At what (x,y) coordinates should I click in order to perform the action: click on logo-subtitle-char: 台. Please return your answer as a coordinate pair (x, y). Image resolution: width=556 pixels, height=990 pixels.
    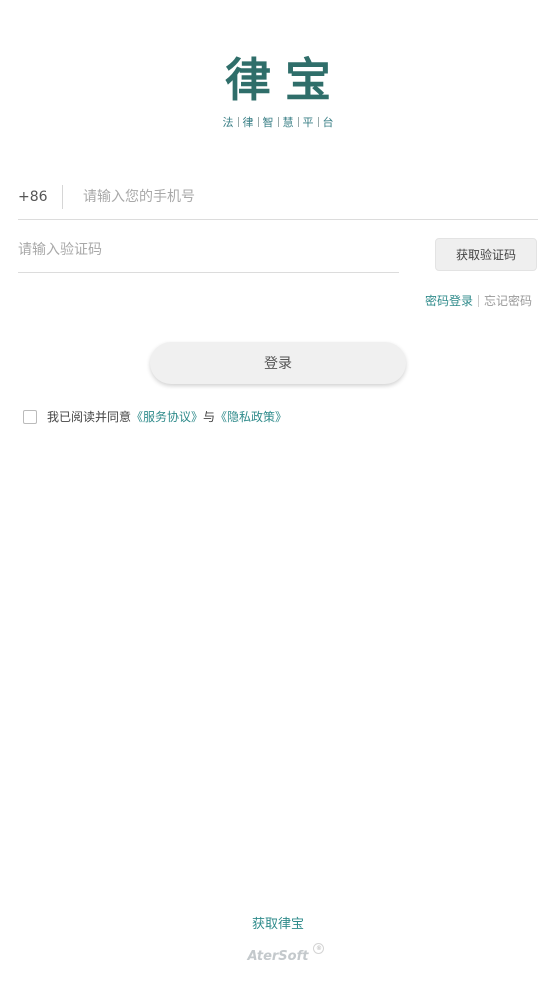
    Looking at the image, I should click on (328, 122).